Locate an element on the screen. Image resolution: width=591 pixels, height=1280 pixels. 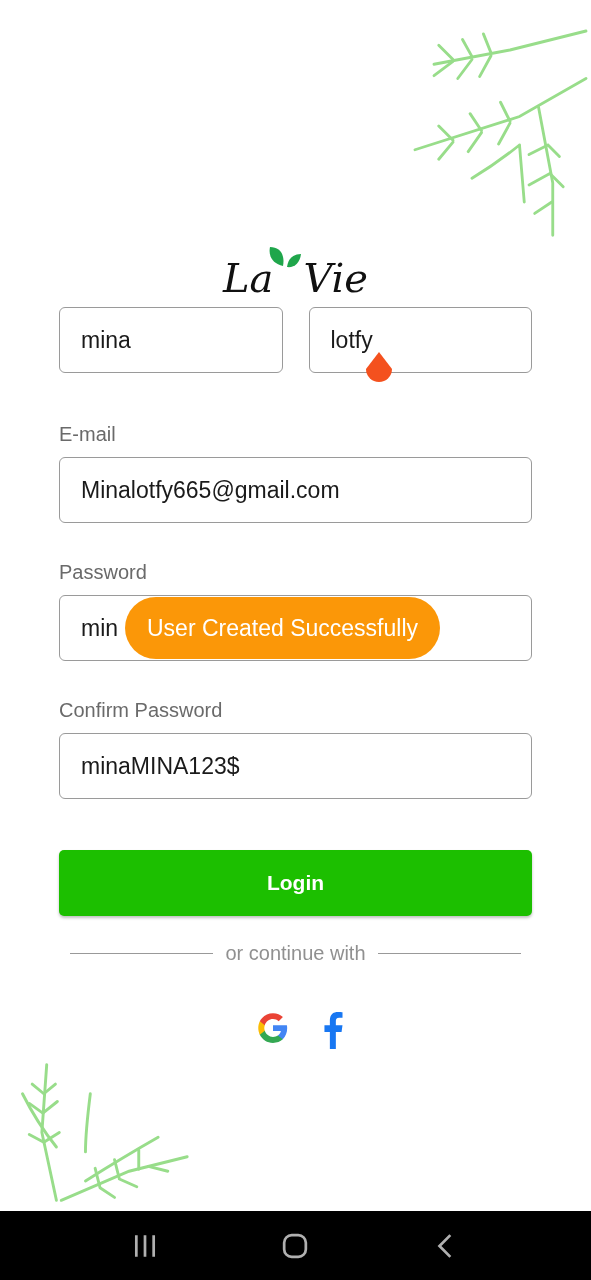
field-label: Confirm Password is located at coordinates (141, 710).